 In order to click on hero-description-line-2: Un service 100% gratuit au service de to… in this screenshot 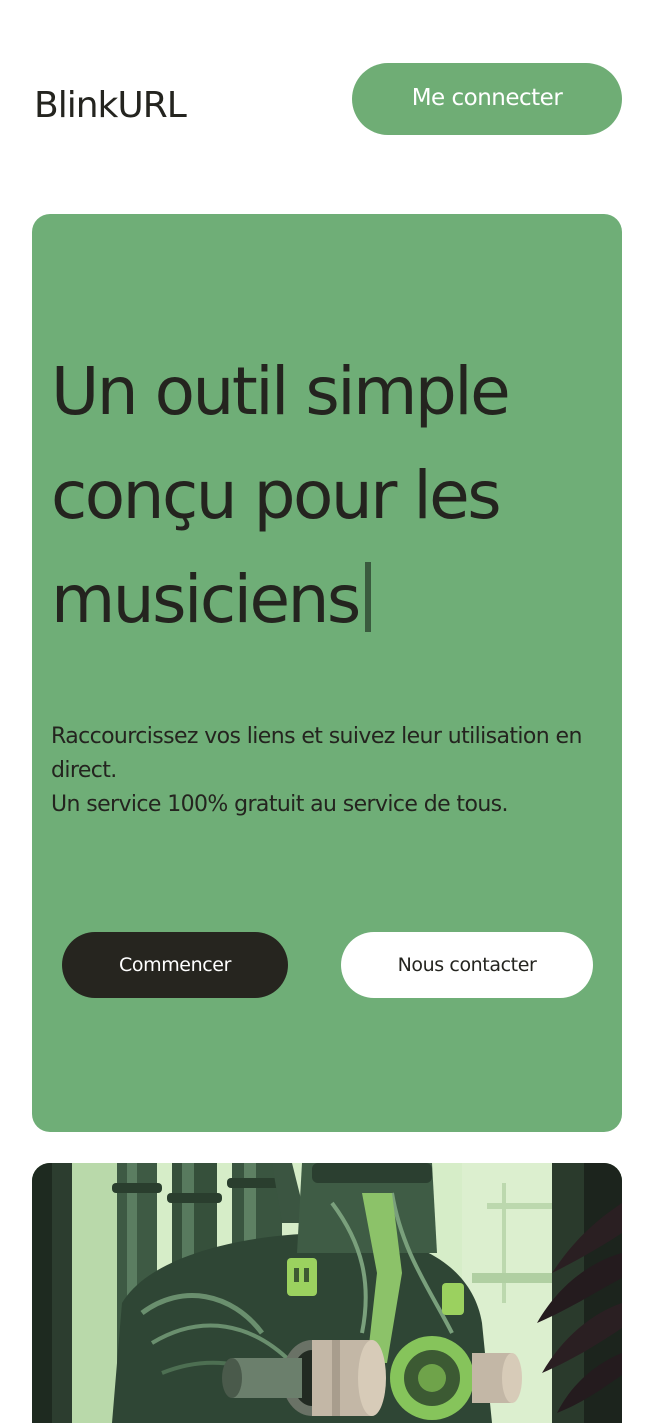, I will do `click(280, 804)`.